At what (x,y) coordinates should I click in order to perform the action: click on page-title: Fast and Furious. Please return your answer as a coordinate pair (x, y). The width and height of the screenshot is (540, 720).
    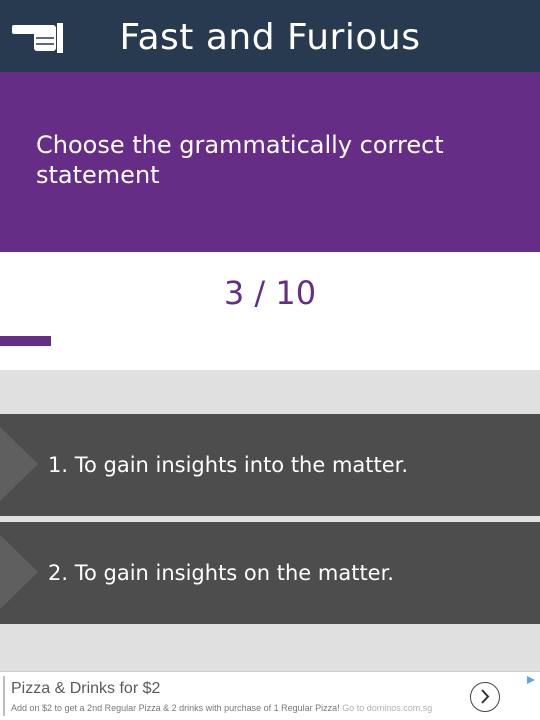
    Looking at the image, I should click on (270, 37).